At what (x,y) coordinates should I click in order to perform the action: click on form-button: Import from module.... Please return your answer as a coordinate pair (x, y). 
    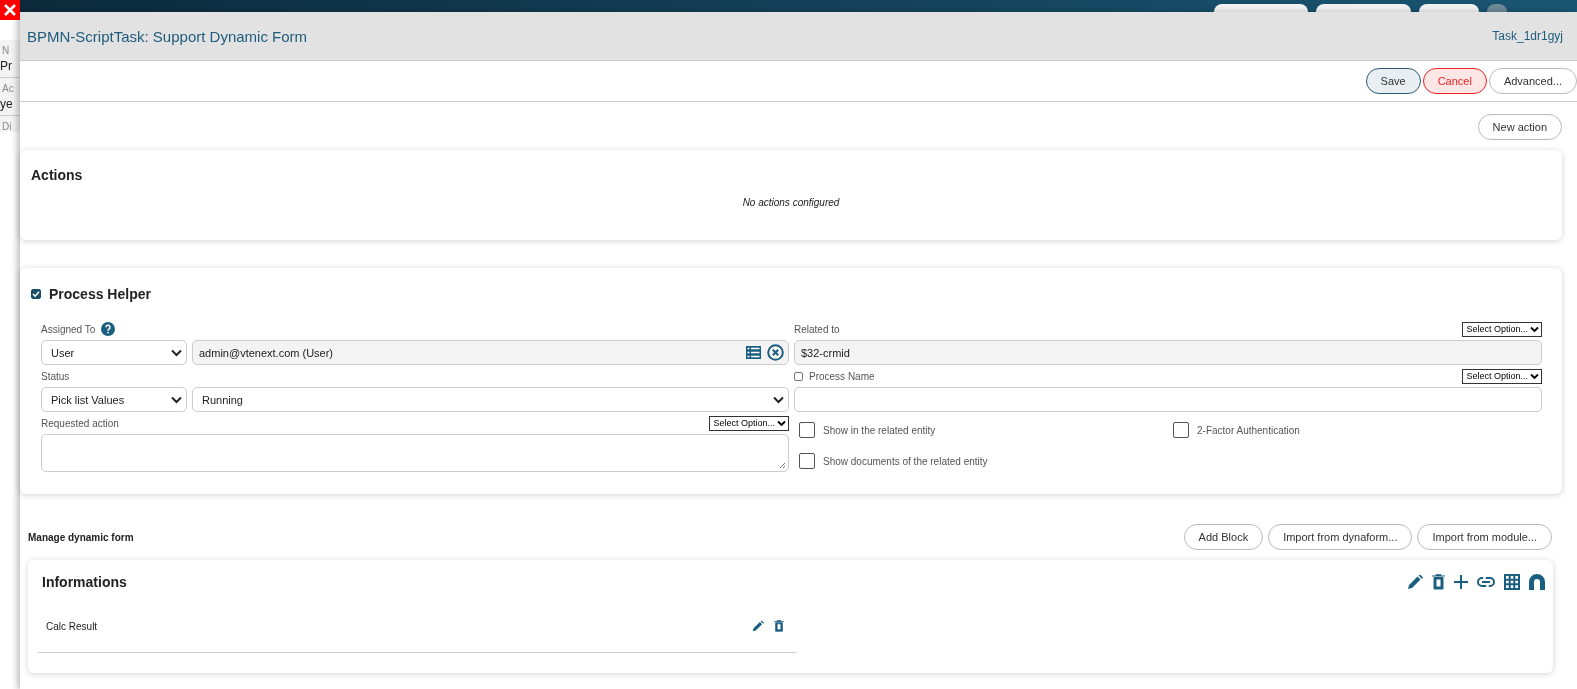
    Looking at the image, I should click on (1484, 537).